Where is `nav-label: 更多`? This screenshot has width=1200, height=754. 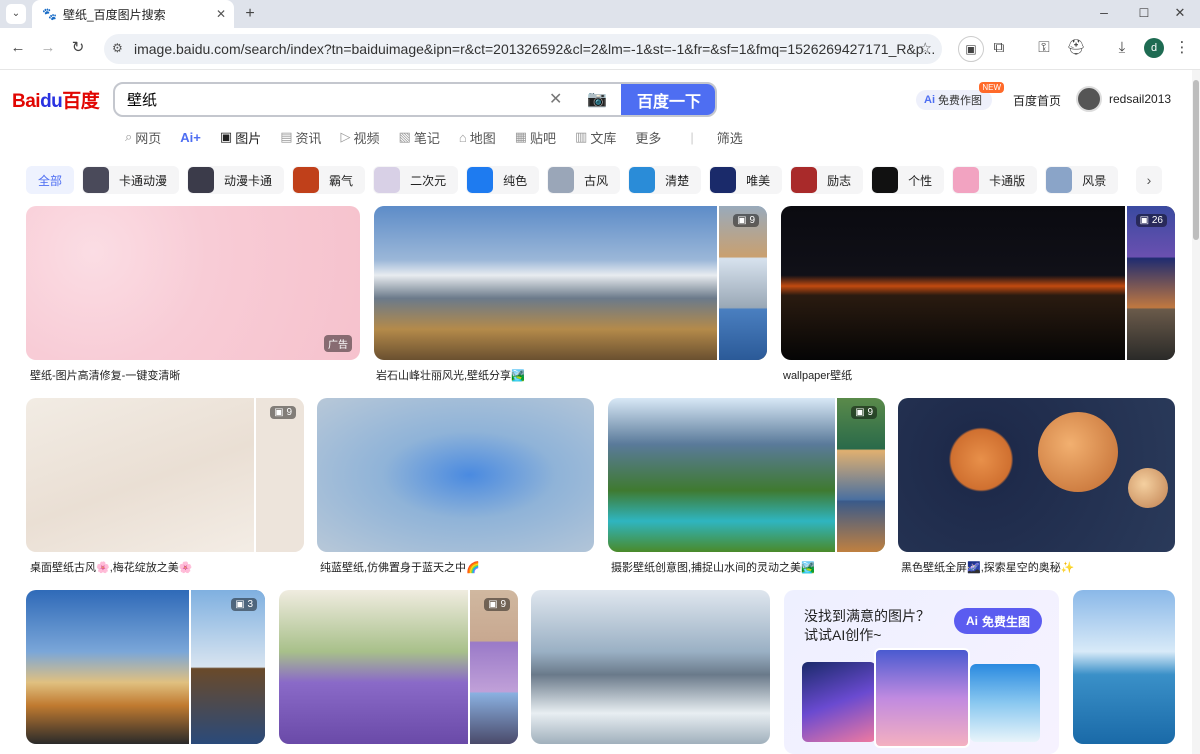 nav-label: 更多 is located at coordinates (648, 138).